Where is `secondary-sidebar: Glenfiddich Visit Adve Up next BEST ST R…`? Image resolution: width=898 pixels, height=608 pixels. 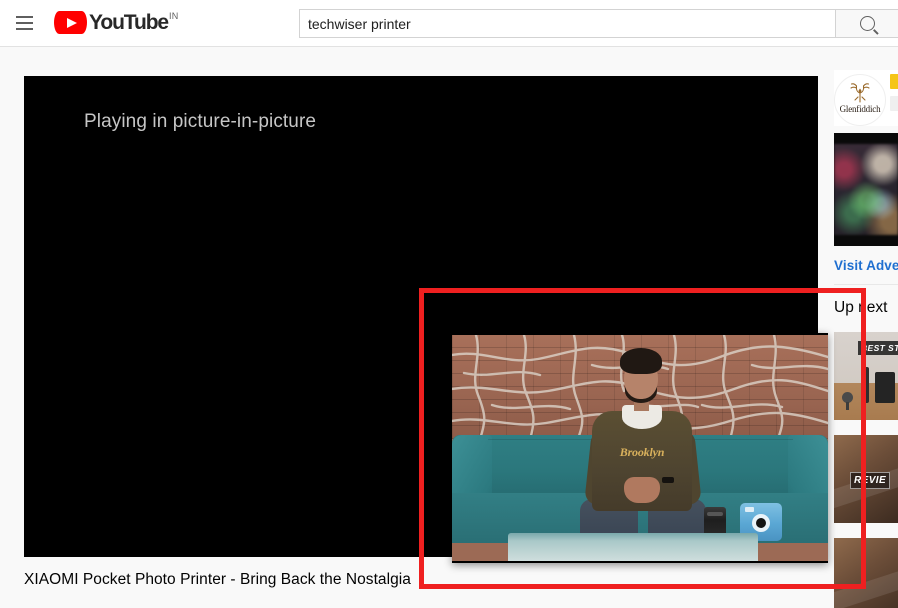
secondary-sidebar: Glenfiddich Visit Adve Up next BEST ST R… is located at coordinates (866, 339).